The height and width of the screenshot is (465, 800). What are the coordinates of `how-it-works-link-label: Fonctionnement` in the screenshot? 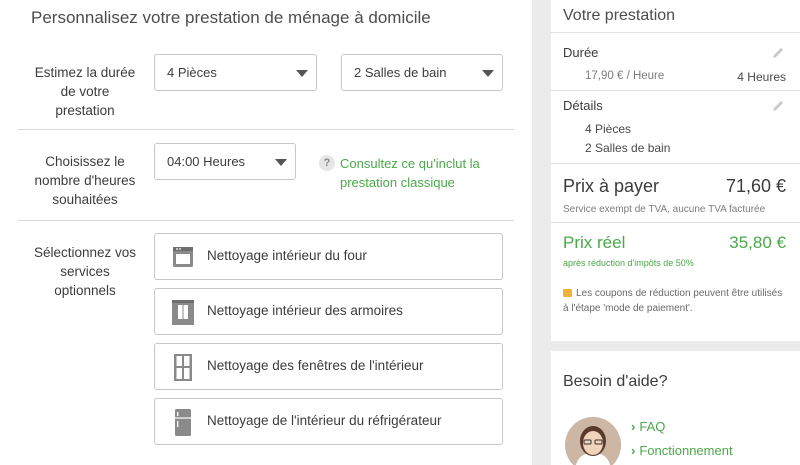 It's located at (686, 450).